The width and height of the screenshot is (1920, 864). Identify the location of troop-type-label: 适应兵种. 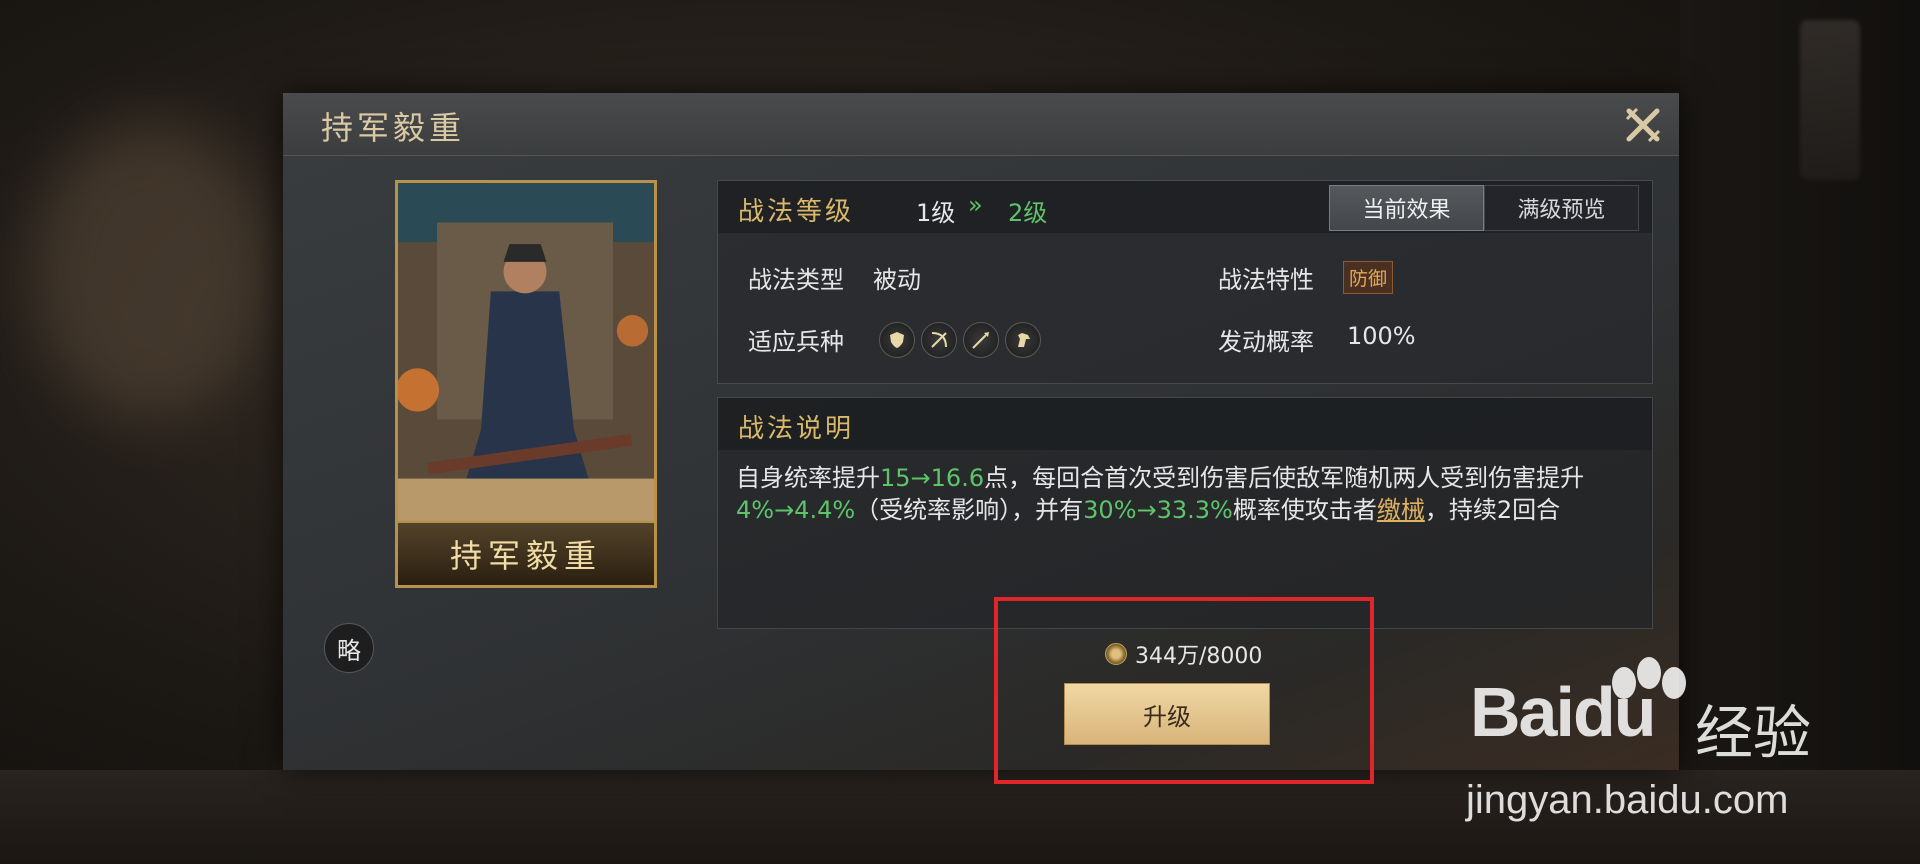
(796, 342).